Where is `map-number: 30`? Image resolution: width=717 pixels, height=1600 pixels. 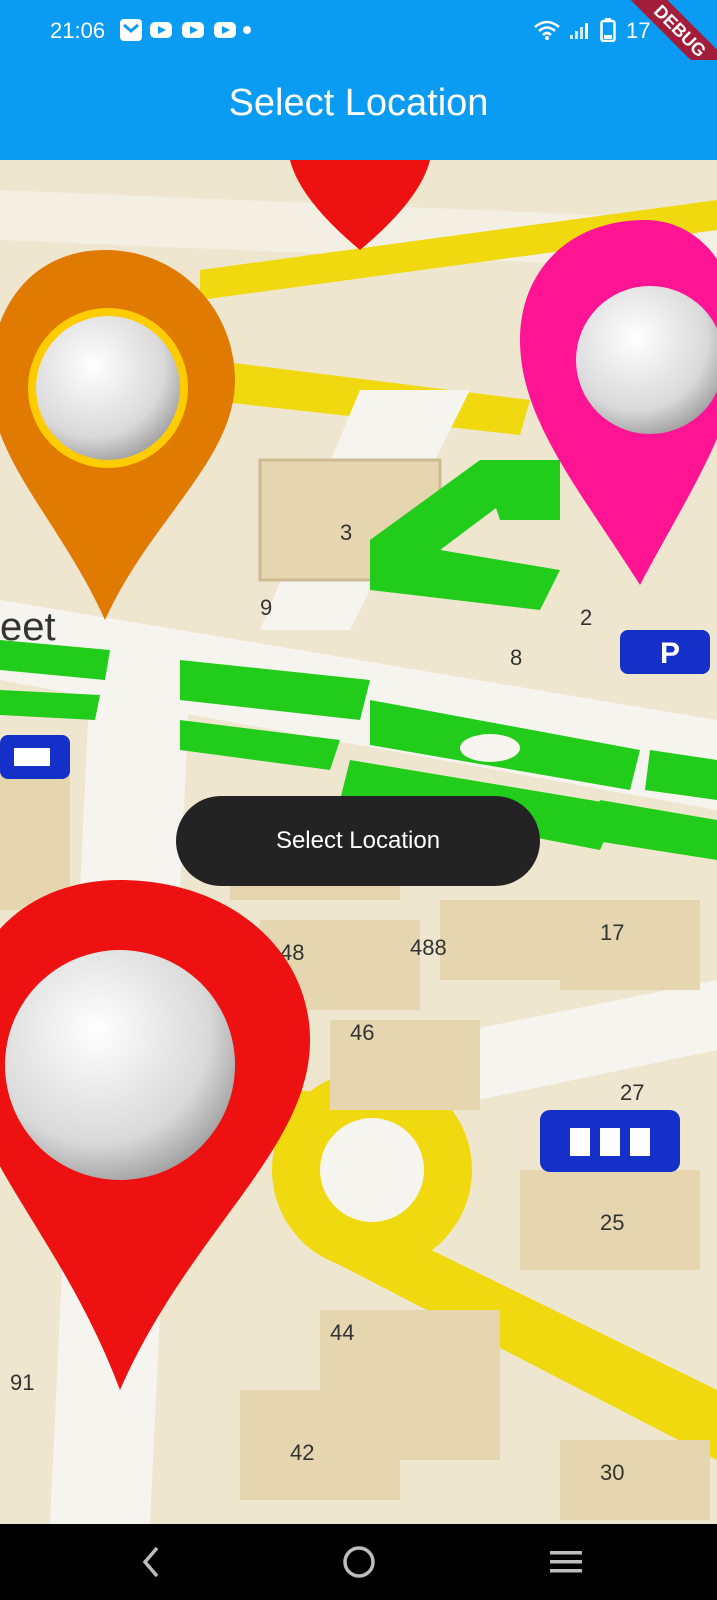 map-number: 30 is located at coordinates (612, 1472).